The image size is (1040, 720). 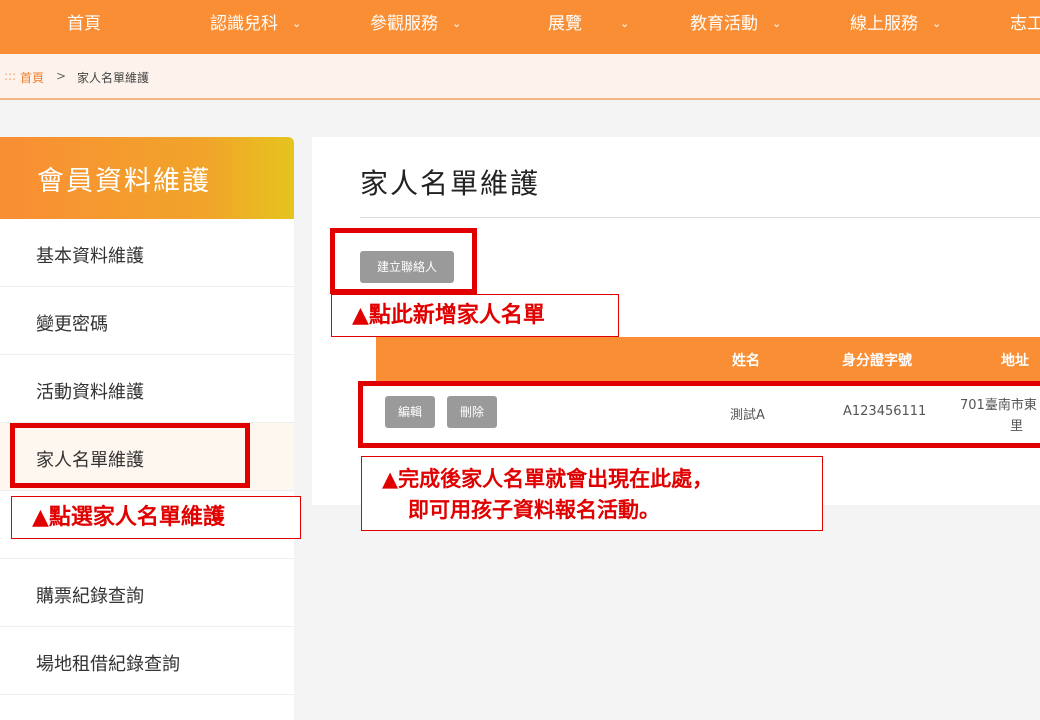 I want to click on breadcrumb-prefix: :::, so click(x=10, y=76).